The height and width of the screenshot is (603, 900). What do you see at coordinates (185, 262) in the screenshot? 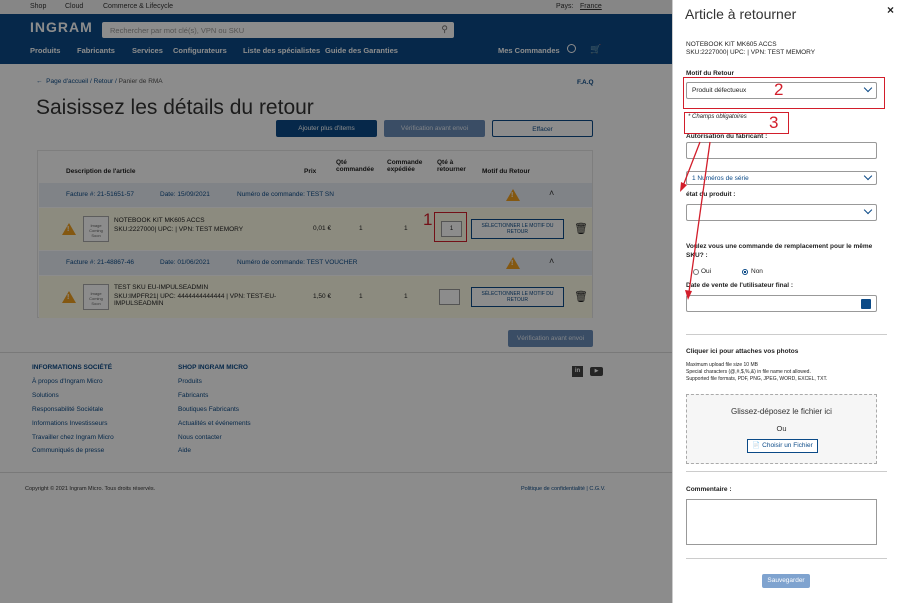
I see `order-date: Date: 01/06/2021` at bounding box center [185, 262].